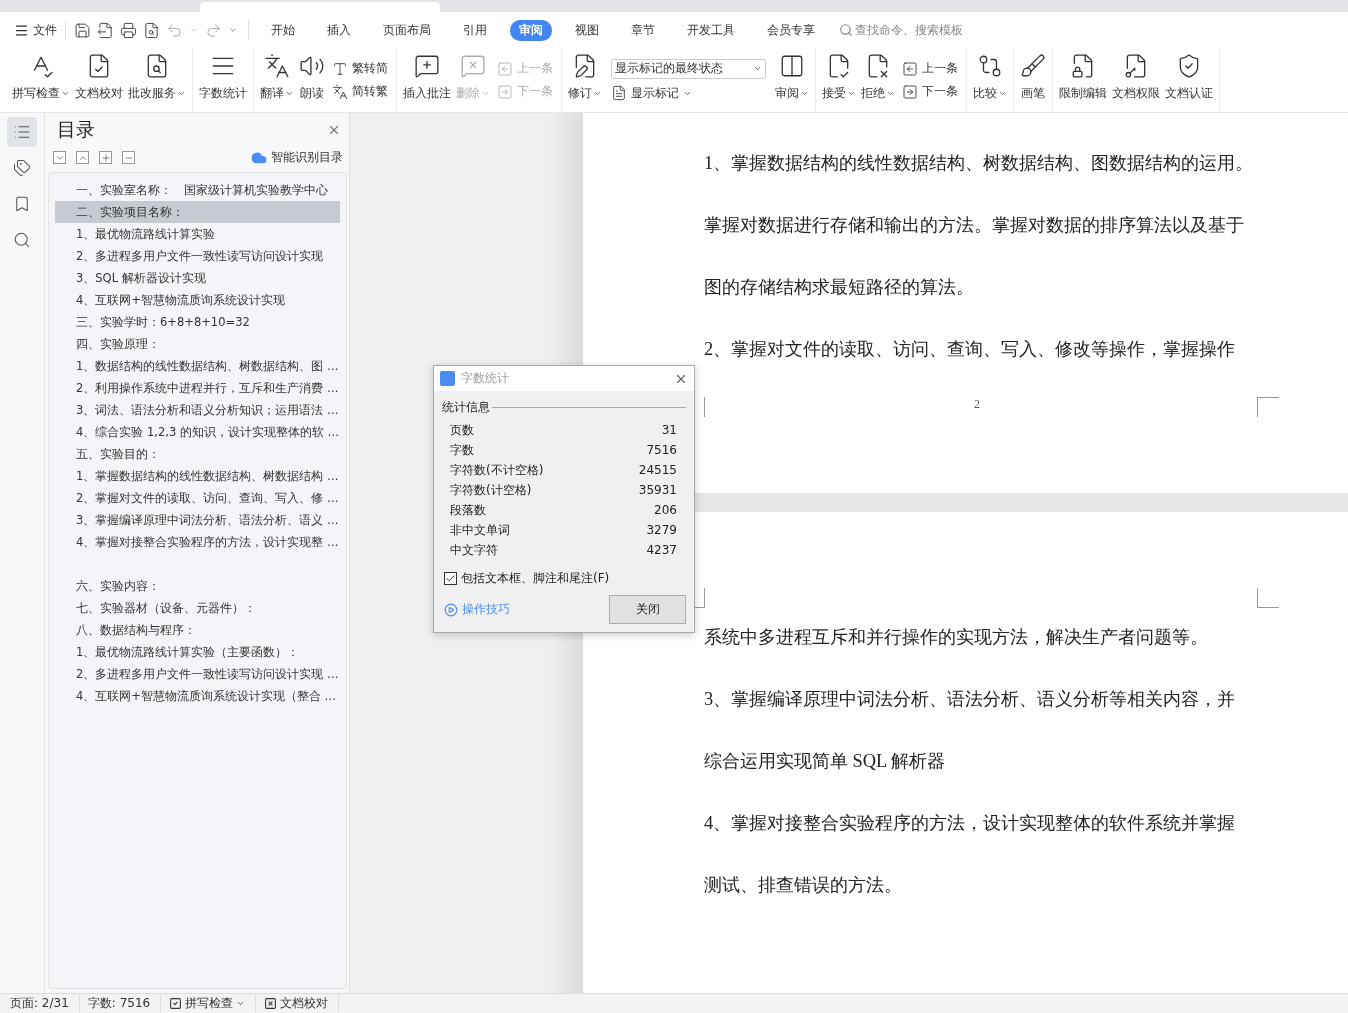  I want to click on include-checkbox: 包括文本框、脚注和尾注(F), so click(564, 573).